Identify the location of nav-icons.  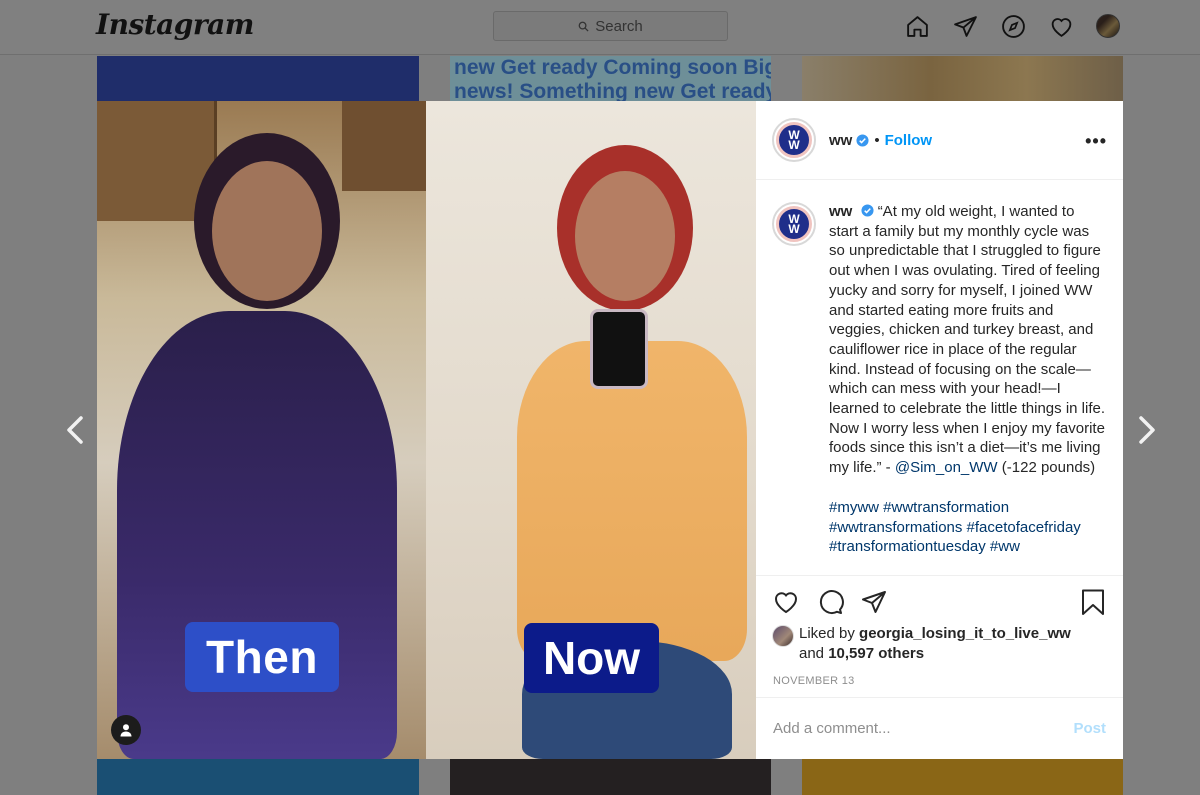
(1012, 26).